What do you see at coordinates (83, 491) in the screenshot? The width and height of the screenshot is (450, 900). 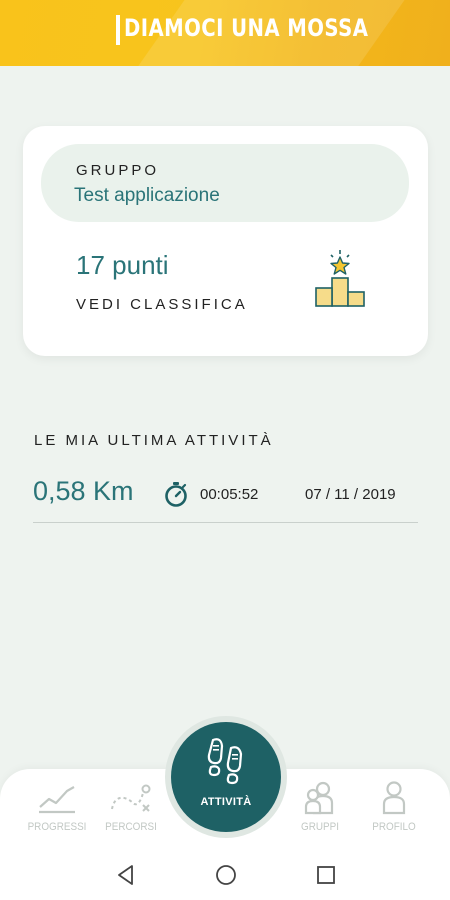 I see `activity-distance: 0,58 Km` at bounding box center [83, 491].